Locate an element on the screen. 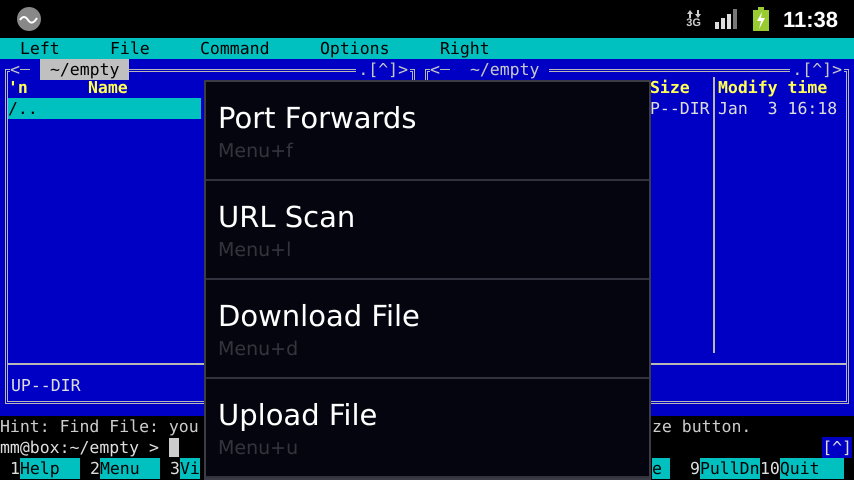 The height and width of the screenshot is (480, 854). network-label: 3G is located at coordinates (693, 23).